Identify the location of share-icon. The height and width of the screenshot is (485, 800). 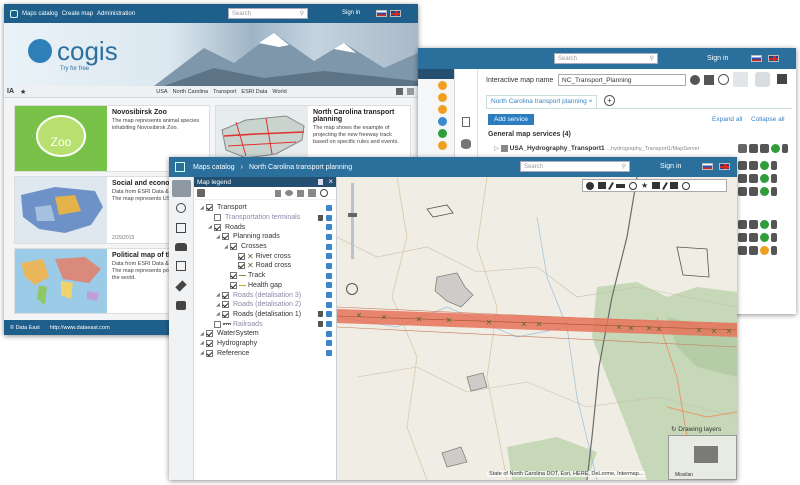
(686, 185).